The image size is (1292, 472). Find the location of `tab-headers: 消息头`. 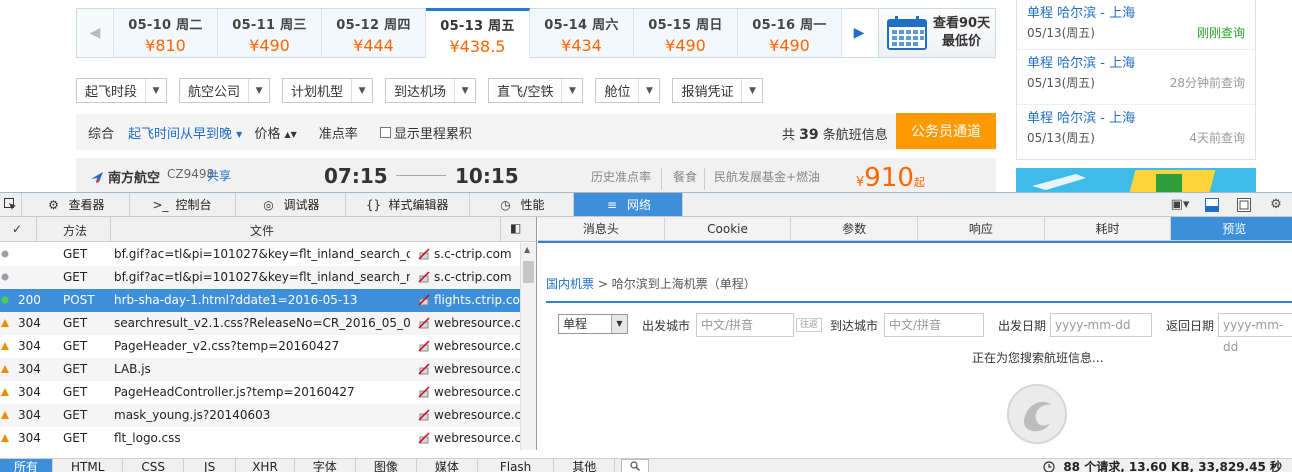

tab-headers: 消息头 is located at coordinates (601, 228).